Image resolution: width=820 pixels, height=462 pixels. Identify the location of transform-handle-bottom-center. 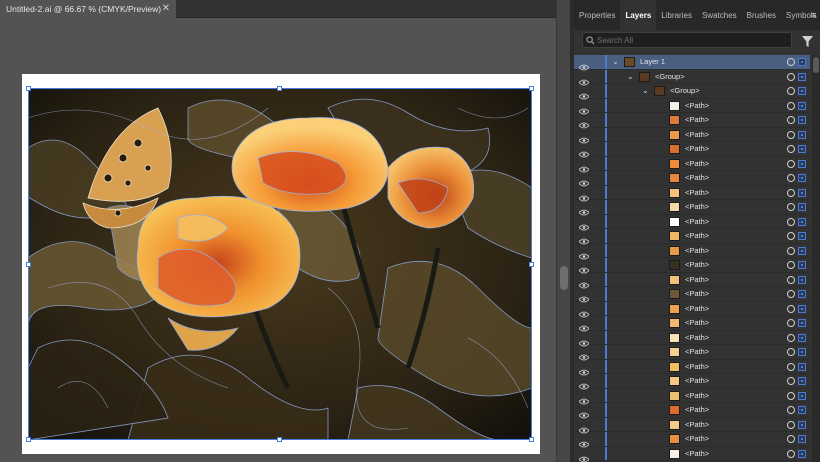
(279, 439).